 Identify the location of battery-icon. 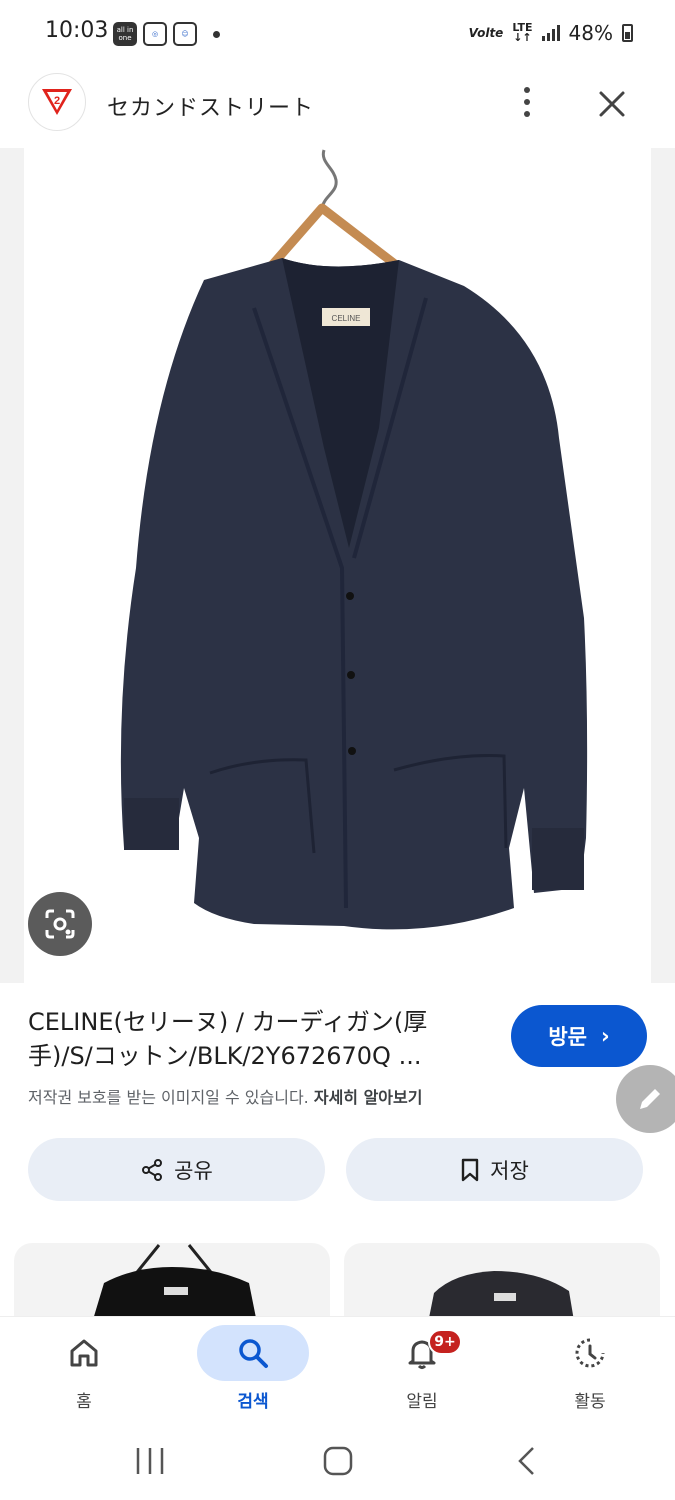
(627, 33).